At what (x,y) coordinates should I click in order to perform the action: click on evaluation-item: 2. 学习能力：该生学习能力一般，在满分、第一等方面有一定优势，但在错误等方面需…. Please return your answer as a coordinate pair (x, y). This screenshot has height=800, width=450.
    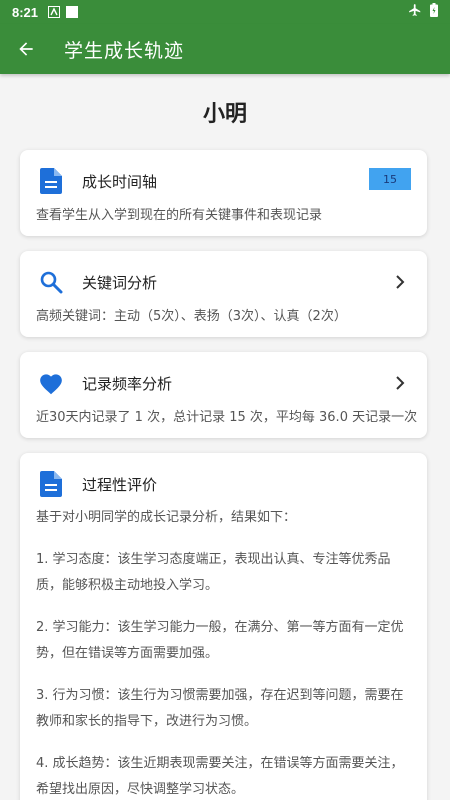
    Looking at the image, I should click on (220, 640).